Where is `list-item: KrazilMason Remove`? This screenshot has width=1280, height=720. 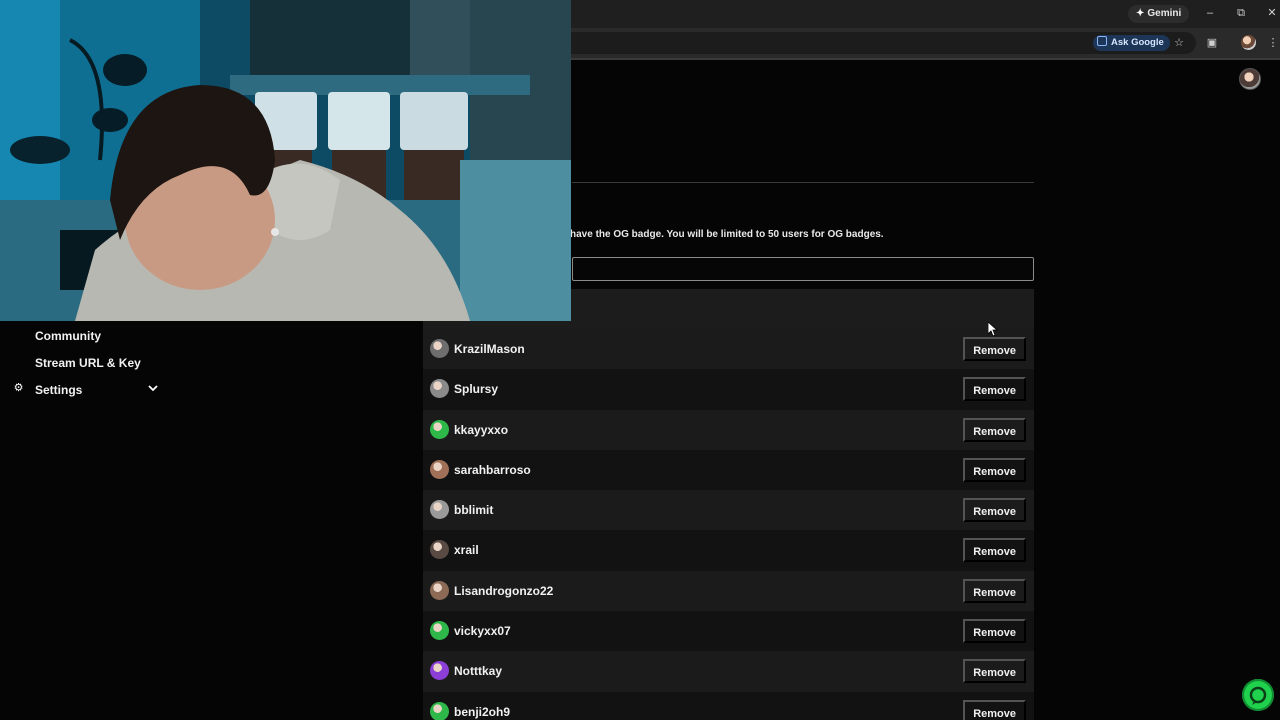
list-item: KrazilMason Remove is located at coordinates (728, 349).